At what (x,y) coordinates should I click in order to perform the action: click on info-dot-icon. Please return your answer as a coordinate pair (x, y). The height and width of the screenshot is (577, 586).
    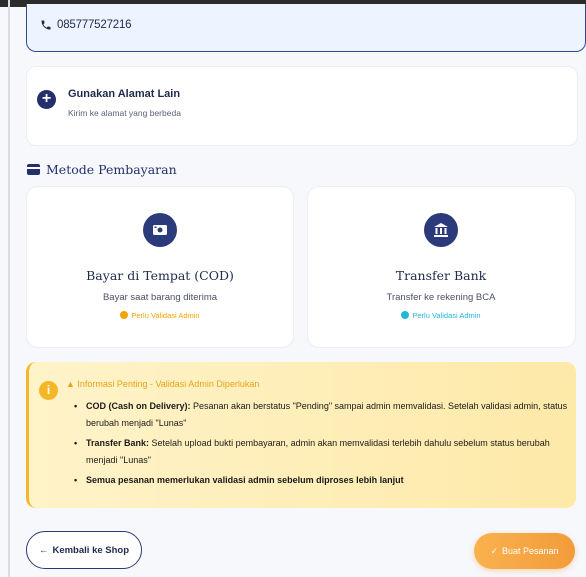
    Looking at the image, I should click on (405, 315).